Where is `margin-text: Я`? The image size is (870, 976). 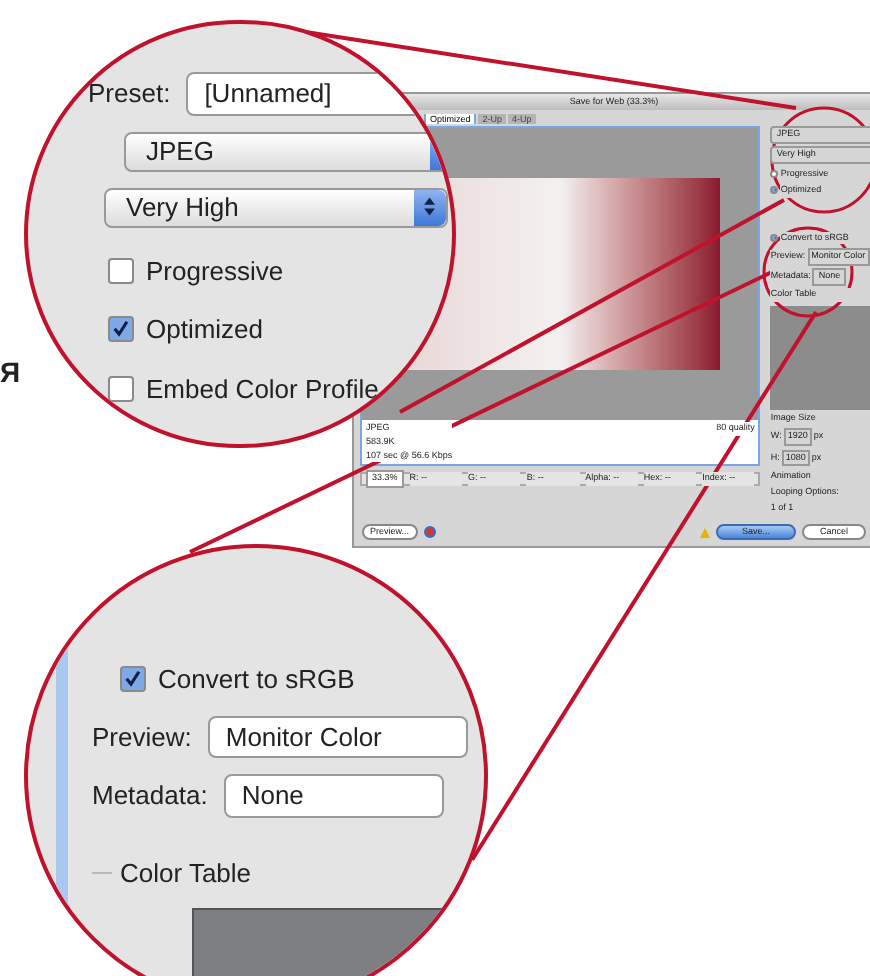
margin-text: Я is located at coordinates (10, 373).